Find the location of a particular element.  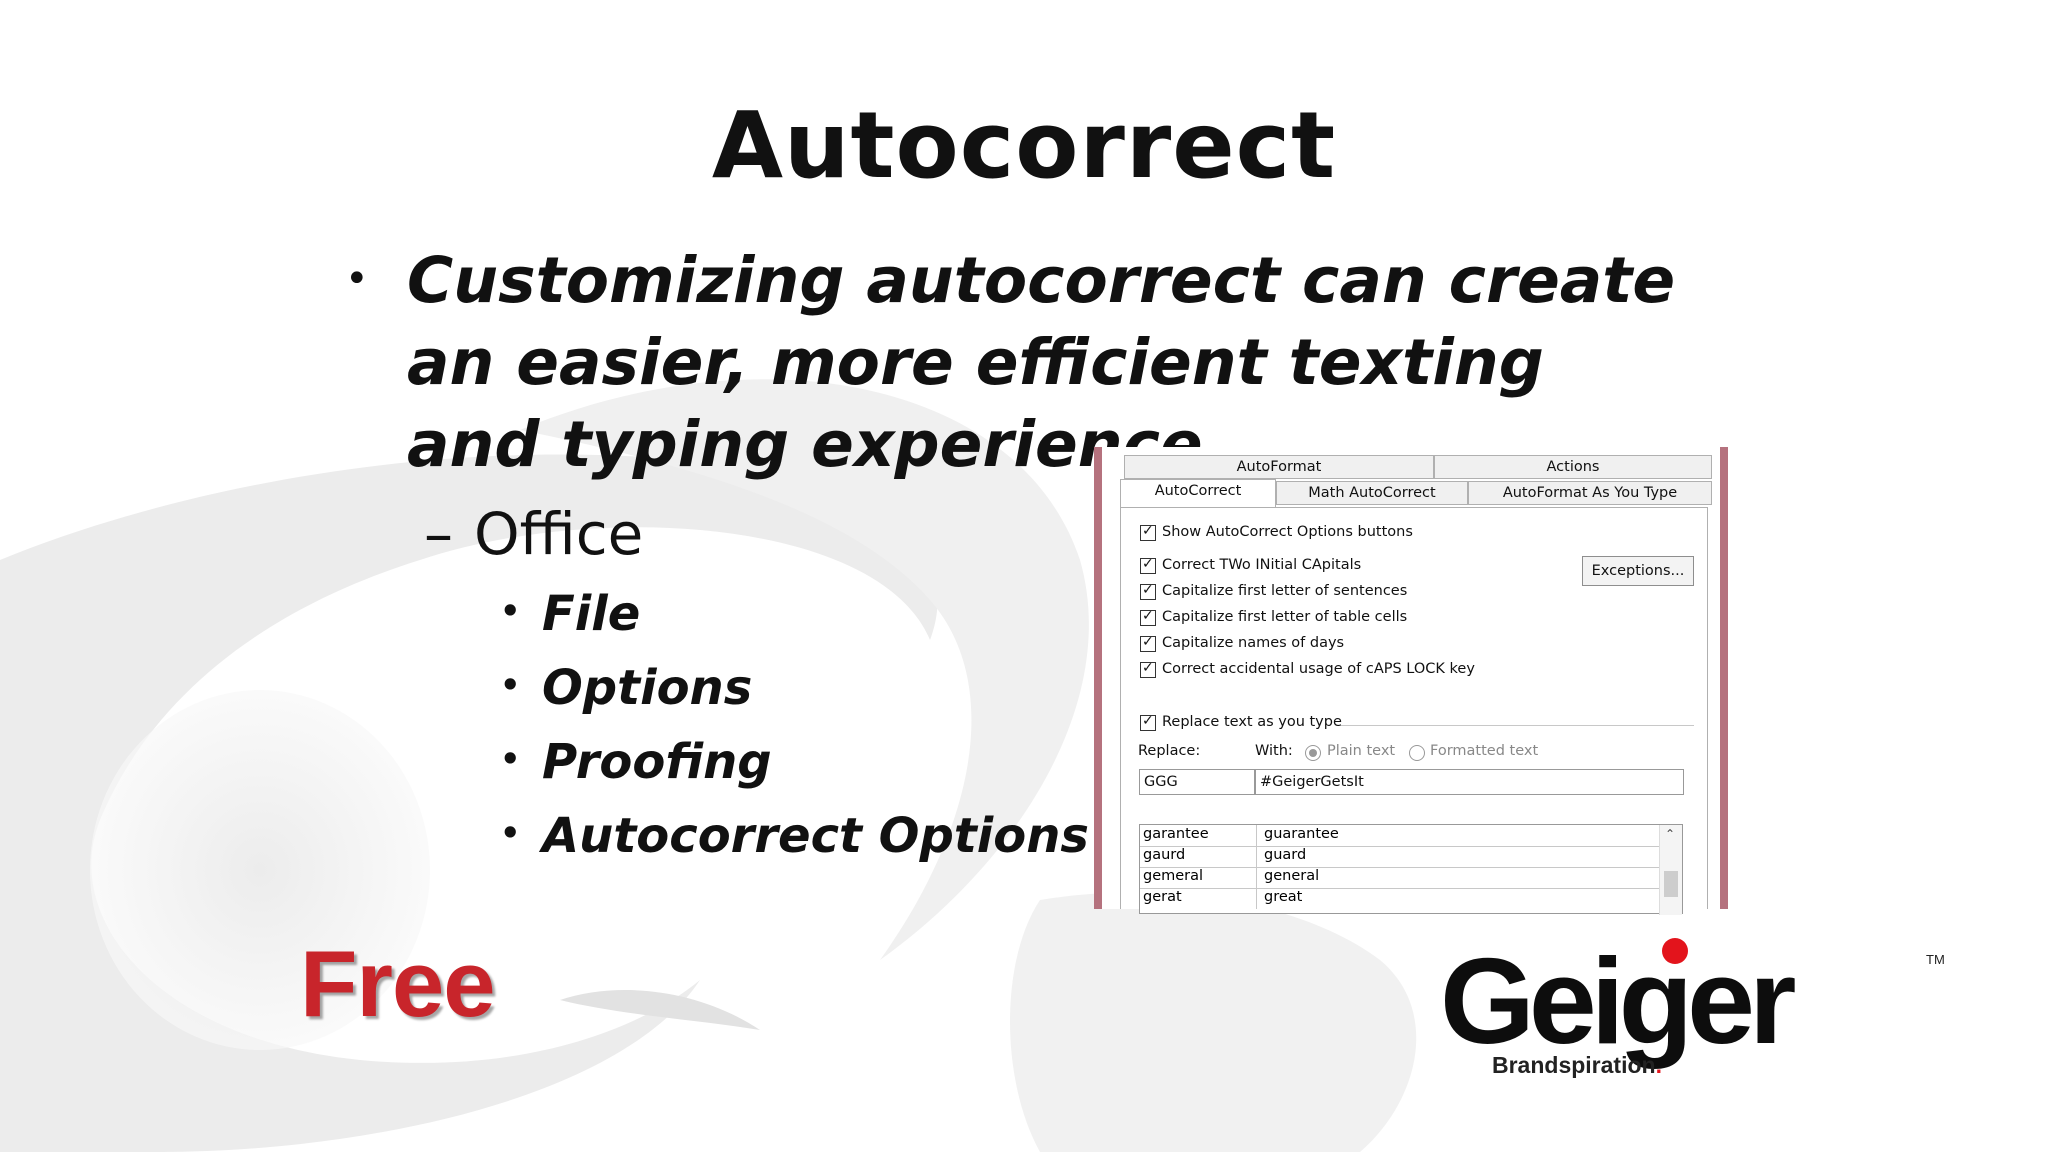

checkbox-label: Capitalize first letter of table cells is located at coordinates (1285, 617).